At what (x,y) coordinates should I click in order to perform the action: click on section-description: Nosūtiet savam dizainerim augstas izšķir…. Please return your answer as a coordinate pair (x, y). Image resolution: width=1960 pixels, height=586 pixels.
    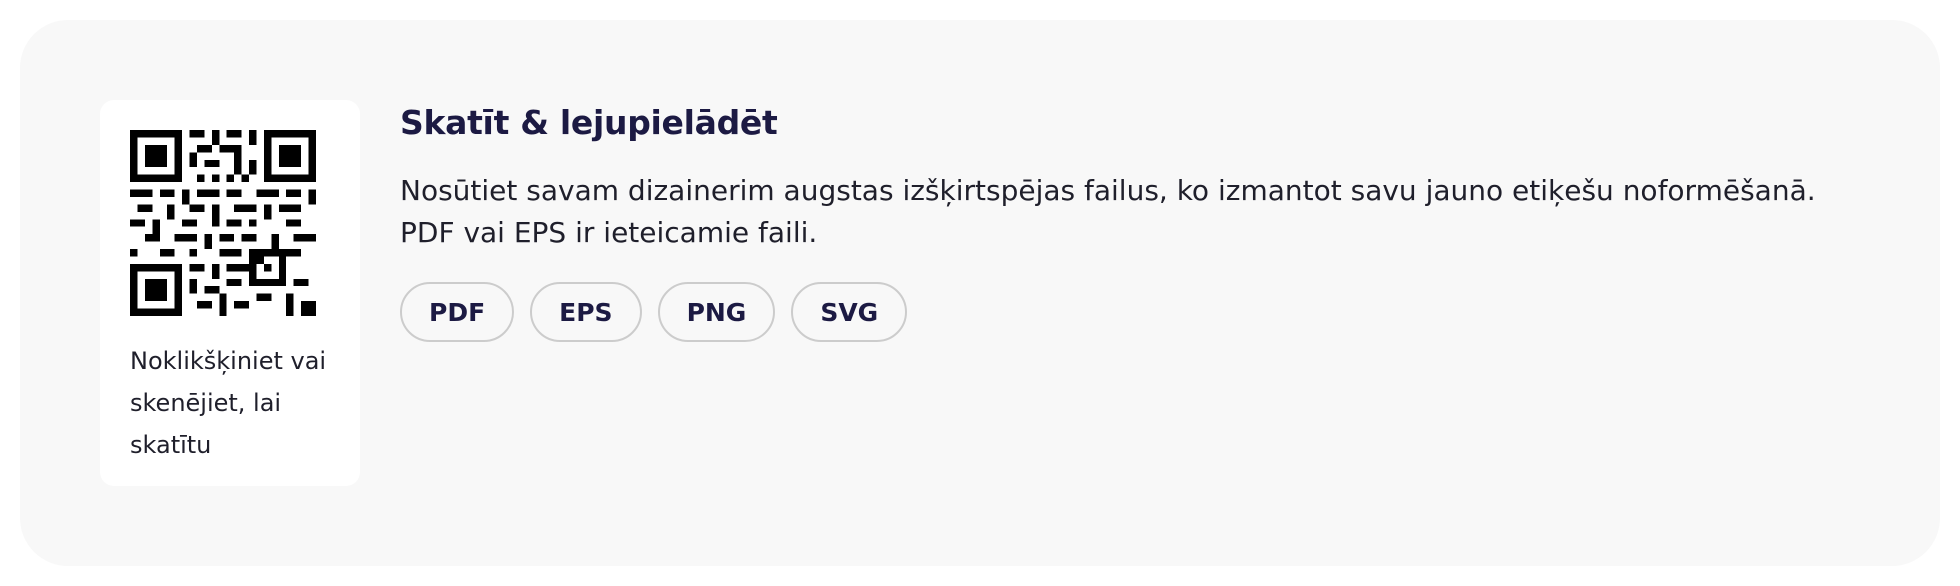
    Looking at the image, I should click on (1108, 211).